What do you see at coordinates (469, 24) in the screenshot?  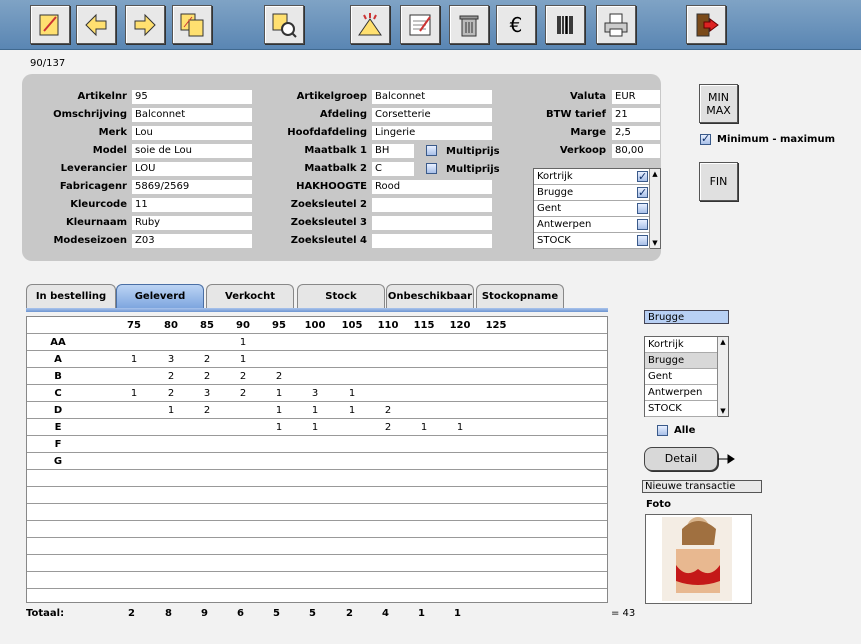 I see `delete-button` at bounding box center [469, 24].